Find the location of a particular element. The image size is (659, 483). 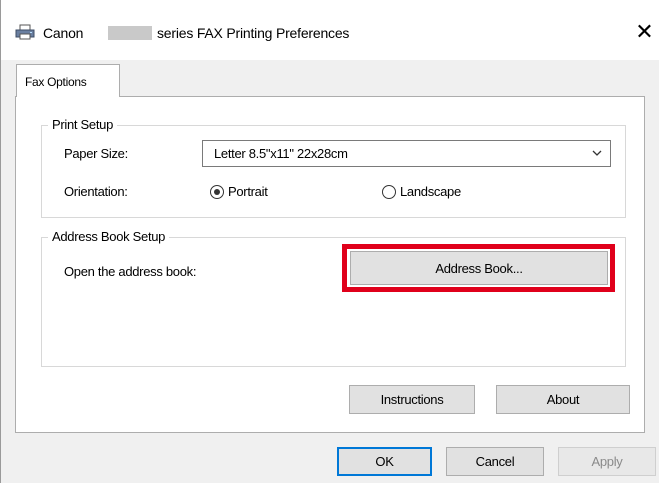

paper-size-value: Letter 8.5"x11" 22x28cm is located at coordinates (281, 153).